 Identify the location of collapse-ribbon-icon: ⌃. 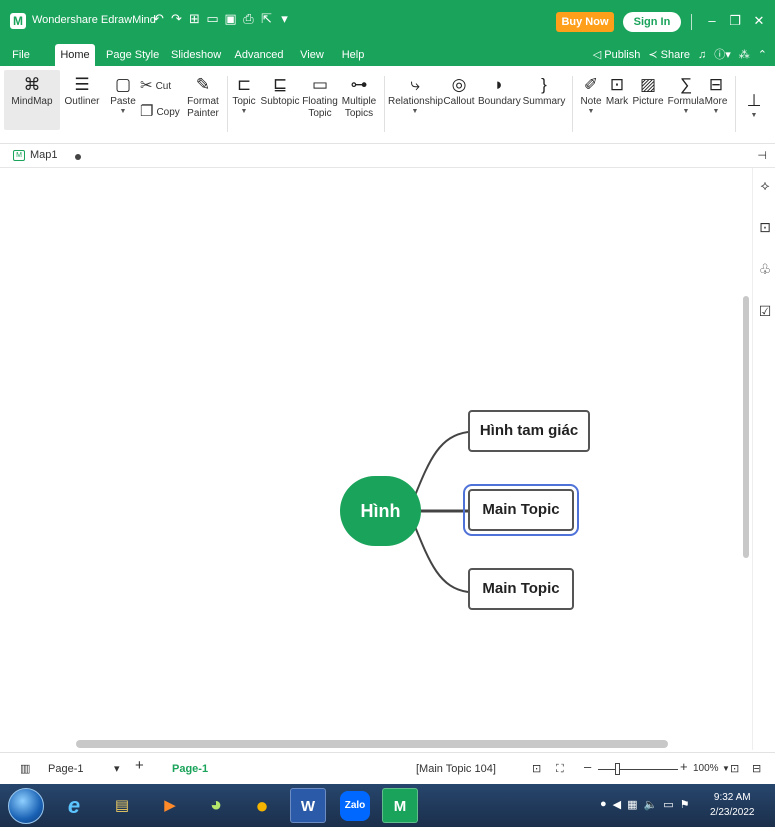
(762, 55).